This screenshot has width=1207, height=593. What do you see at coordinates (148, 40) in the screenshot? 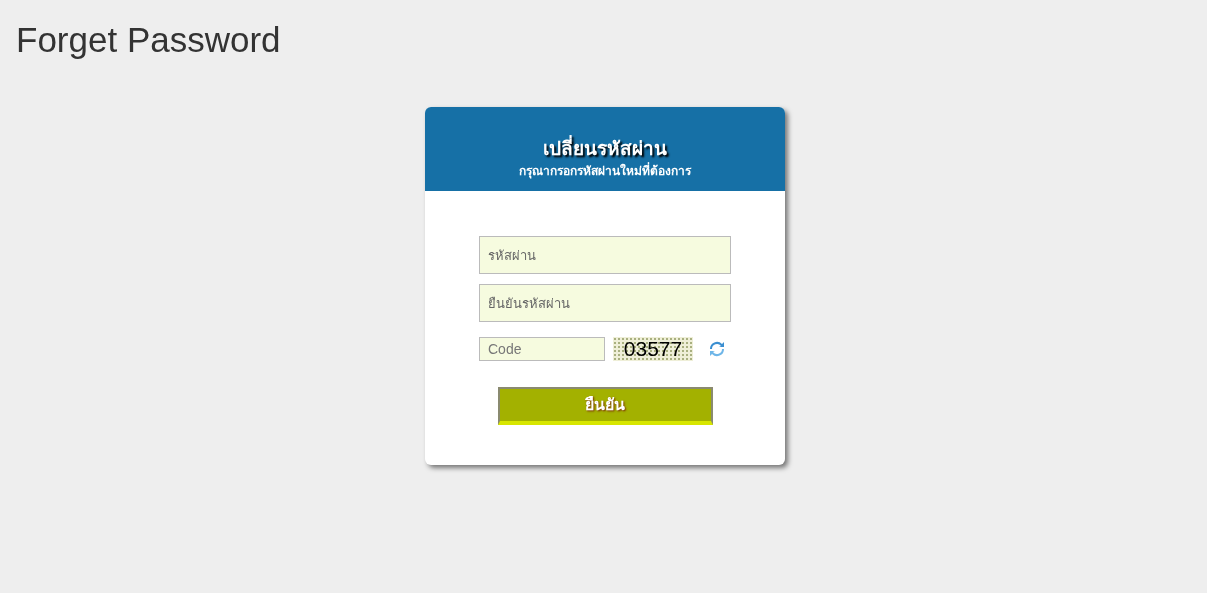
I see `page-title: Forget Password` at bounding box center [148, 40].